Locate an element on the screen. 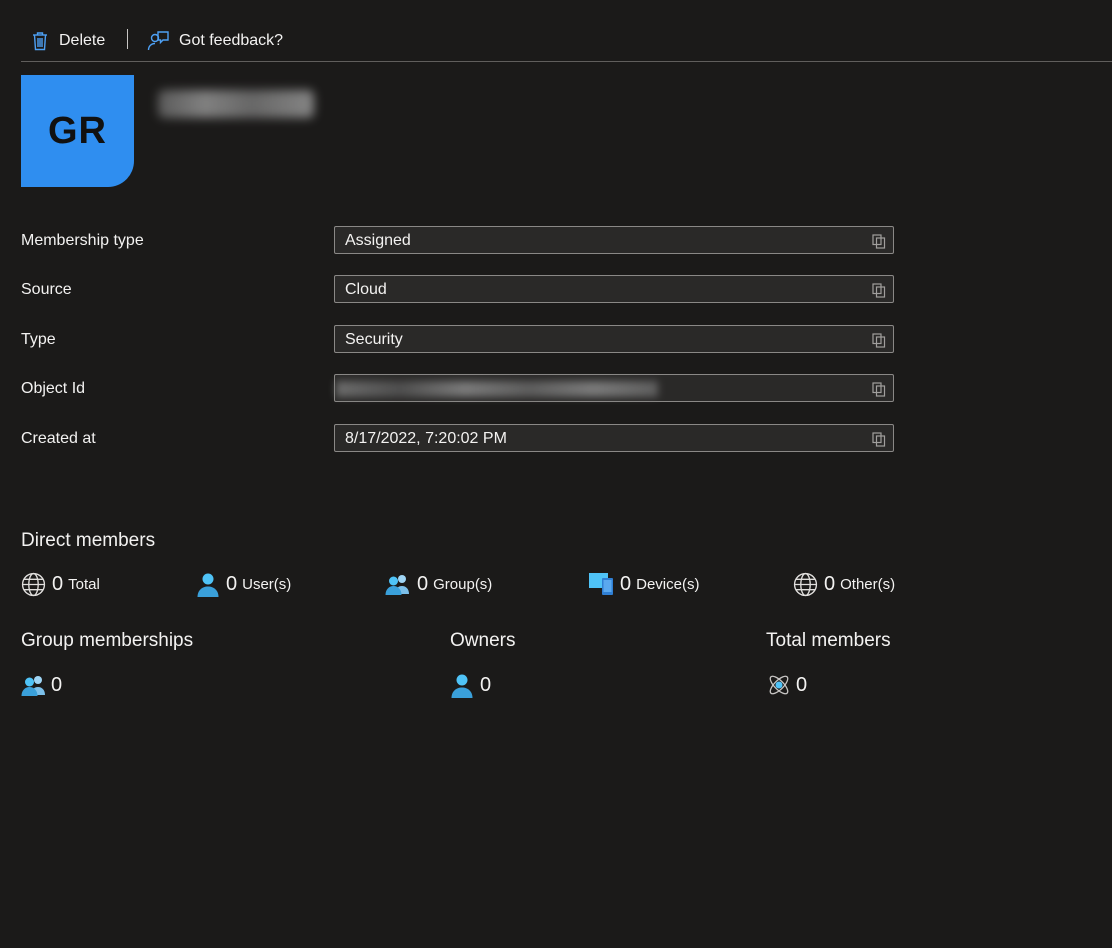 This screenshot has width=1112, height=948. group-avatar: GR is located at coordinates (77, 131).